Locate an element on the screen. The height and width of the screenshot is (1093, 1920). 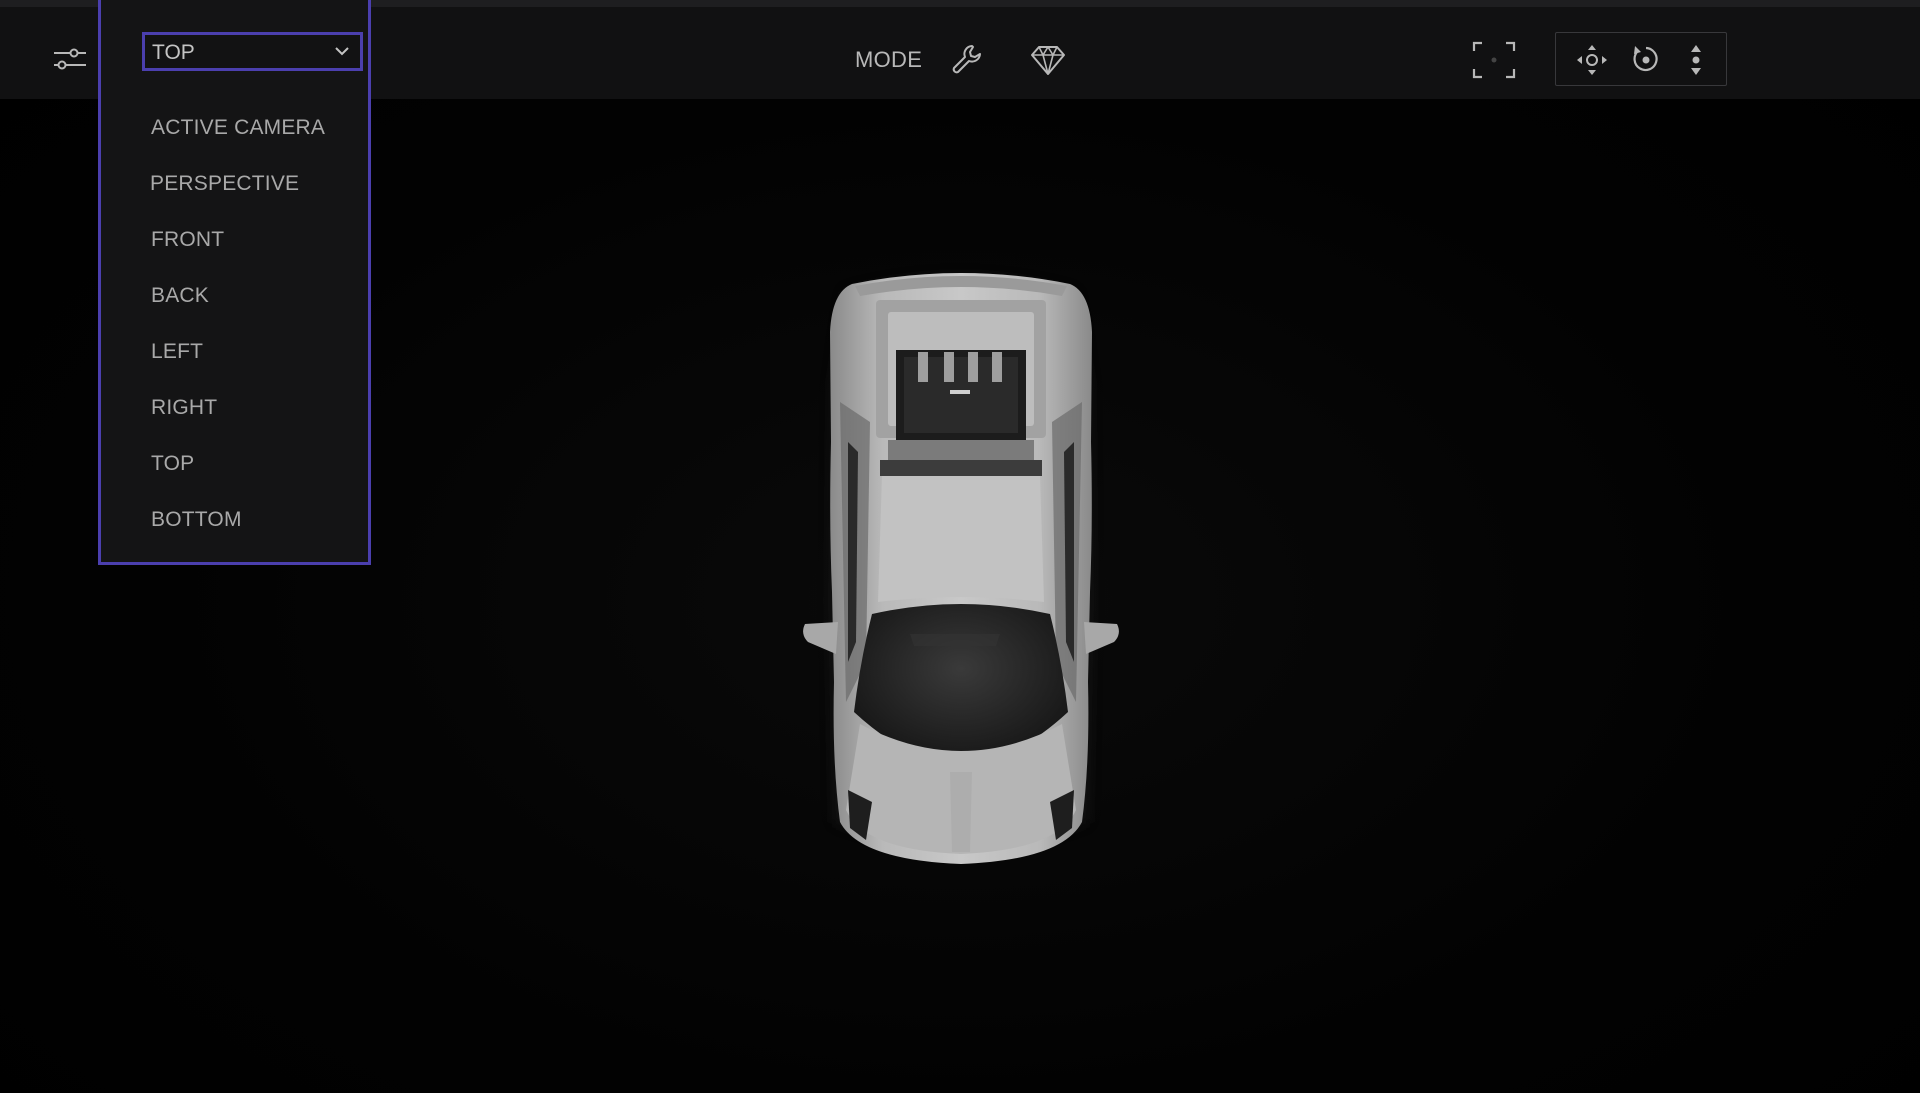
view-option-bottom: BOTTOM is located at coordinates (196, 520).